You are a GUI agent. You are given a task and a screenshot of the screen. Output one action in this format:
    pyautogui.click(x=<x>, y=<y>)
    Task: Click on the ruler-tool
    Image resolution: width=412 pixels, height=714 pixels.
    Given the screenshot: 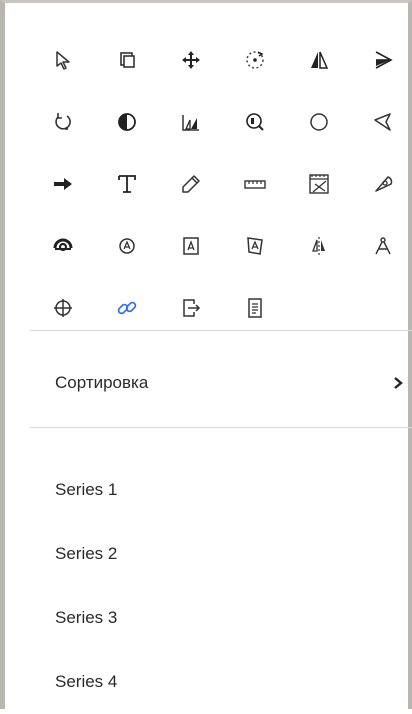 What is the action you would take?
    pyautogui.click(x=255, y=184)
    